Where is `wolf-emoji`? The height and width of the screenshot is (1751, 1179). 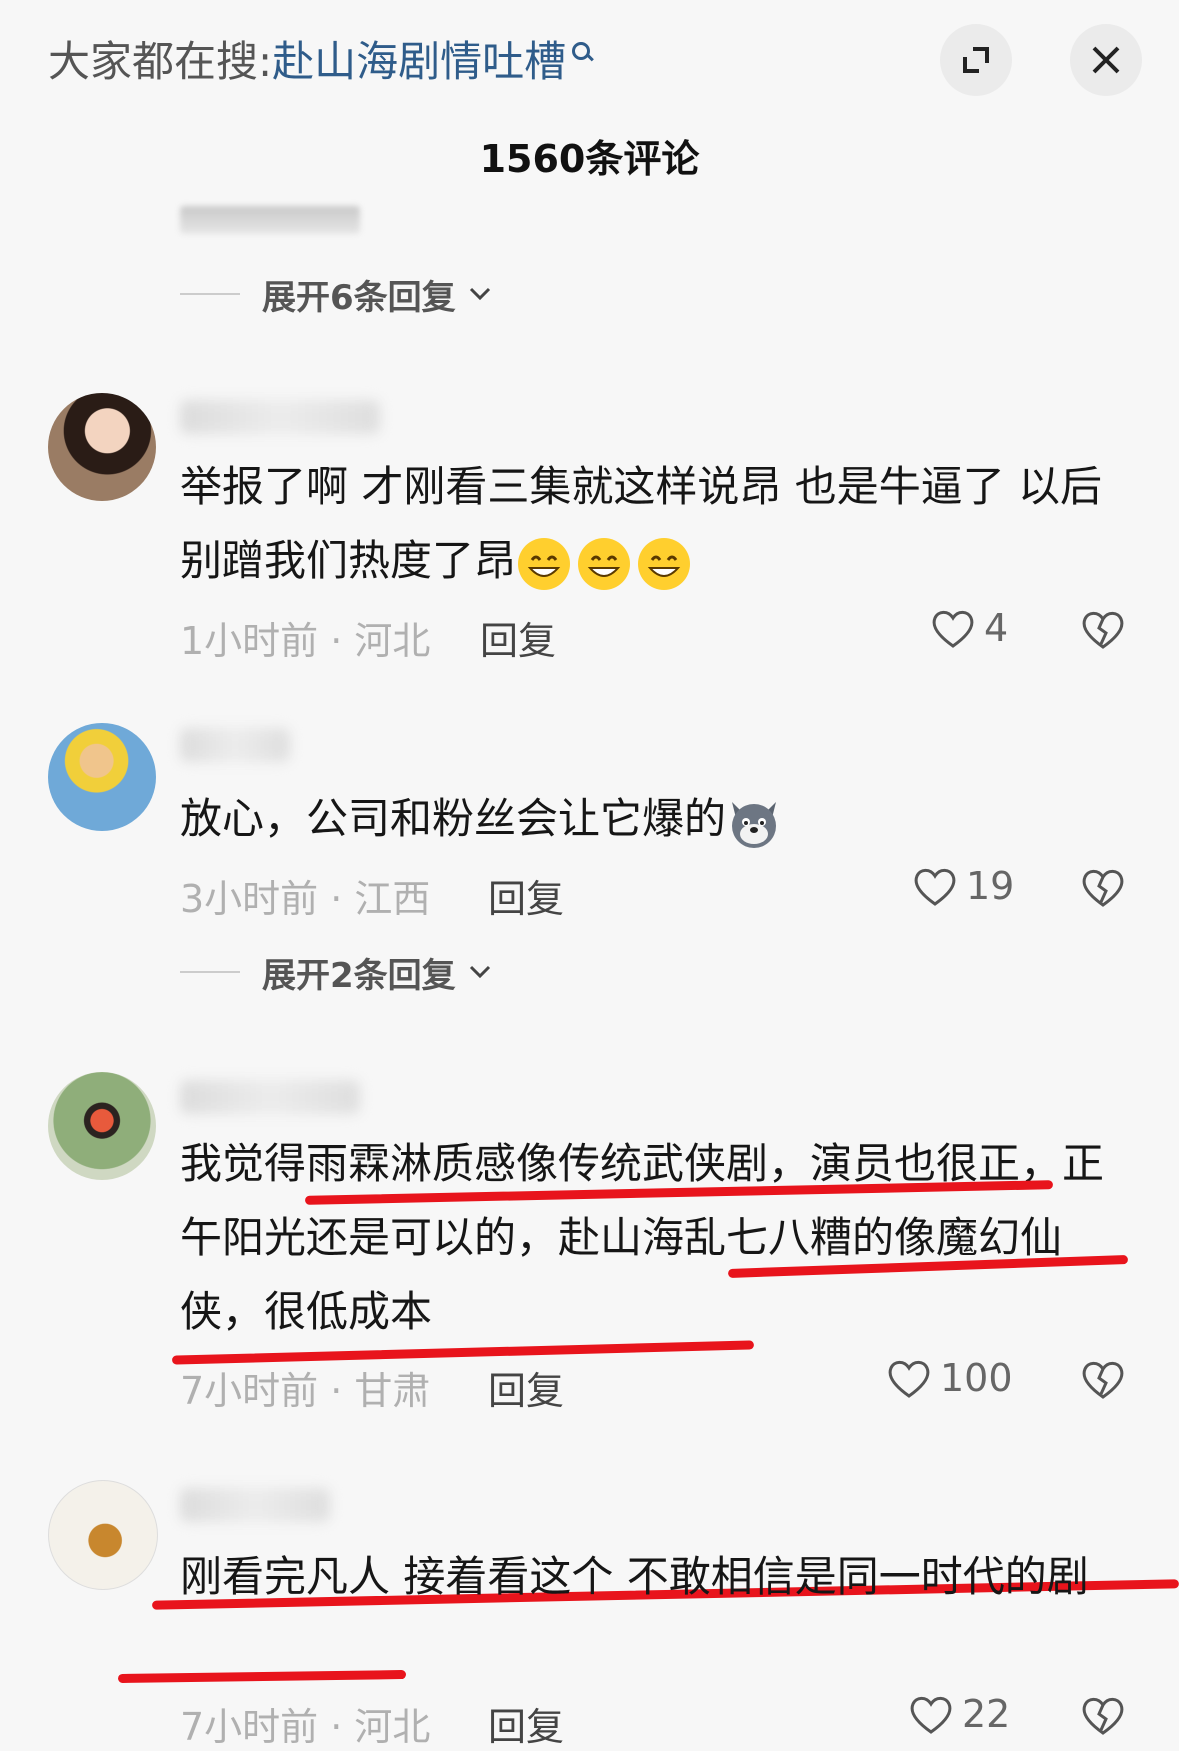 wolf-emoji is located at coordinates (754, 824).